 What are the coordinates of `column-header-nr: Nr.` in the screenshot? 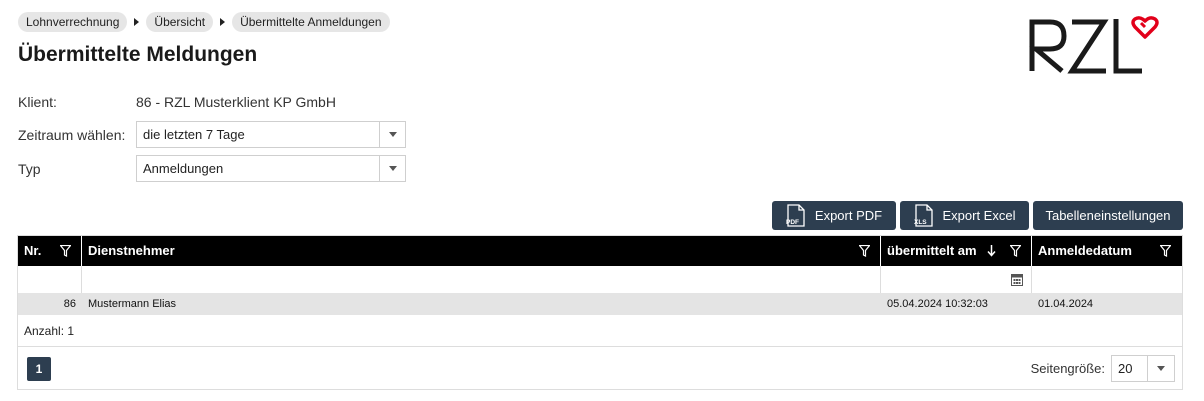 It's located at (50, 251).